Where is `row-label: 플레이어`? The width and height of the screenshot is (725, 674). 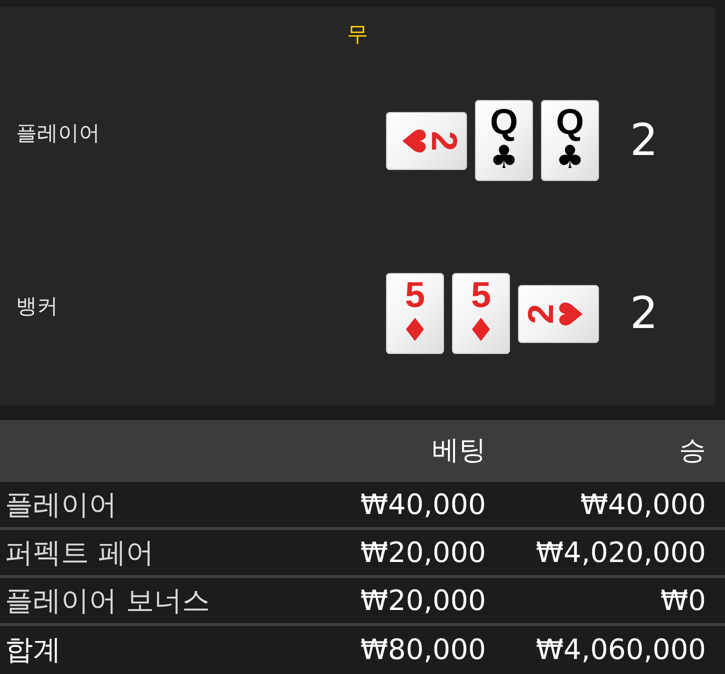 row-label: 플레이어 is located at coordinates (61, 504).